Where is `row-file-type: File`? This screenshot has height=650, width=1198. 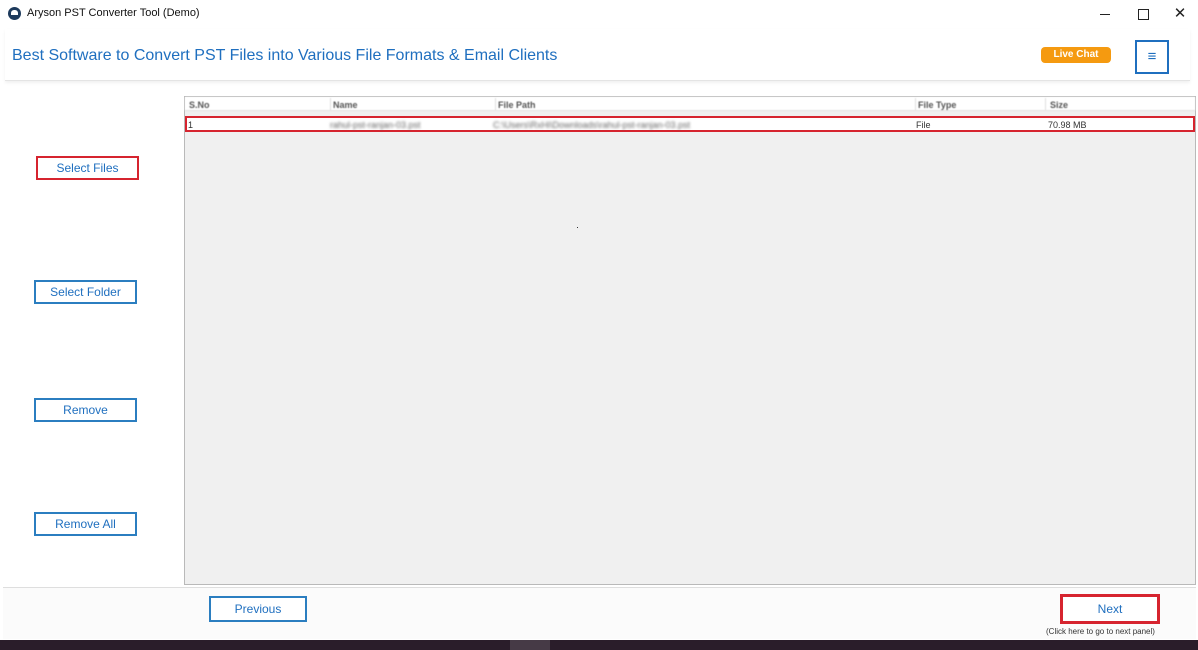 row-file-type: File is located at coordinates (923, 125).